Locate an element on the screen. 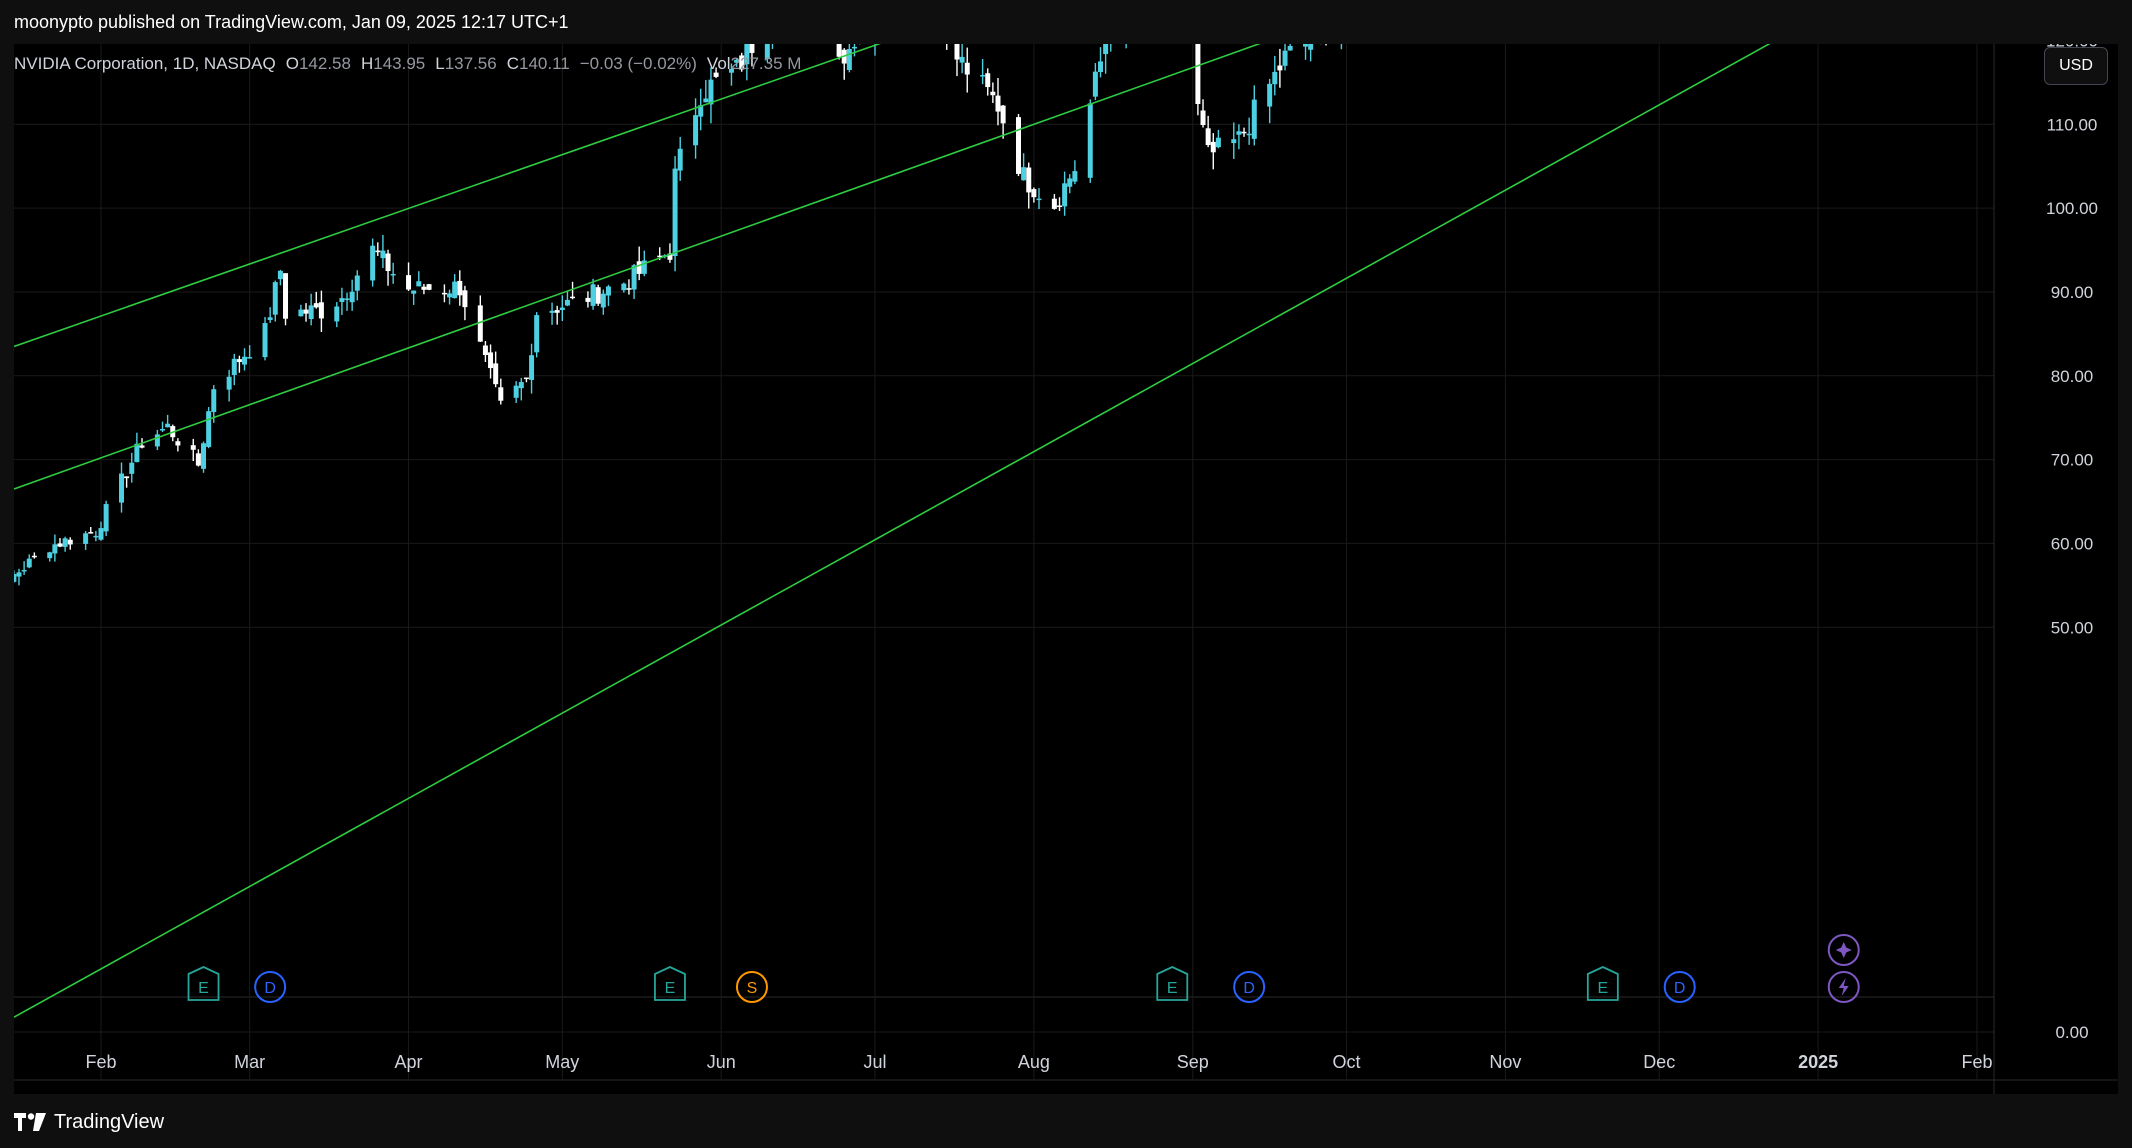 The image size is (2132, 1148). y-tick-label: 60.00 is located at coordinates (2072, 543).